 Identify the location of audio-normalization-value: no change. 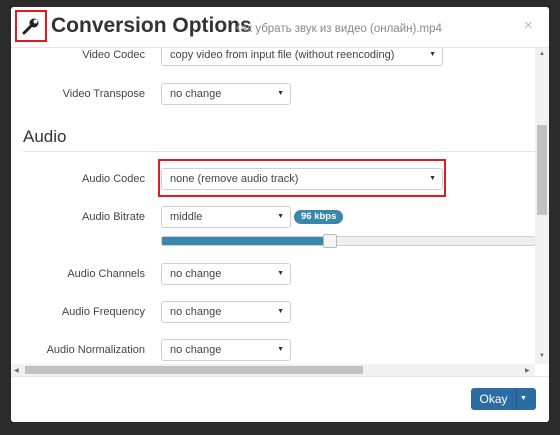
(196, 350).